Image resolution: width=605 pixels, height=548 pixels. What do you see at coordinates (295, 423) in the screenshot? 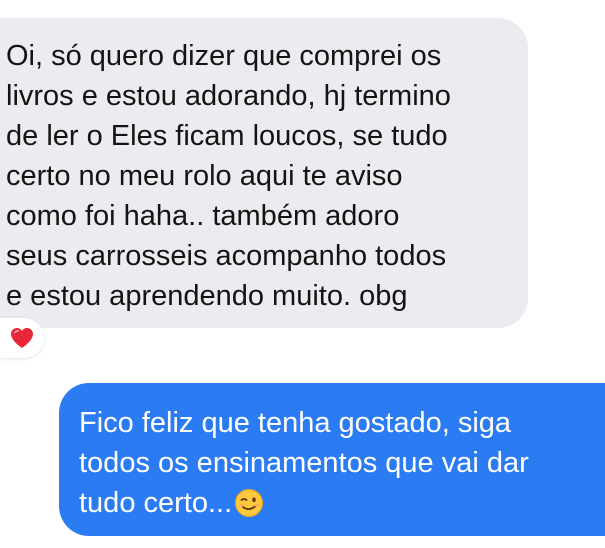
I see `outgoing-message-line: Fico feliz que tenha gostado, siga` at bounding box center [295, 423].